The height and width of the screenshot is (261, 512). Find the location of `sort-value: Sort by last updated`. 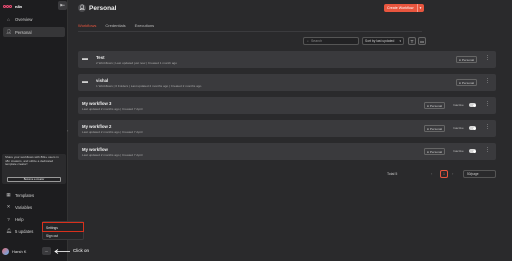

sort-value: Sort by last updated is located at coordinates (380, 41).